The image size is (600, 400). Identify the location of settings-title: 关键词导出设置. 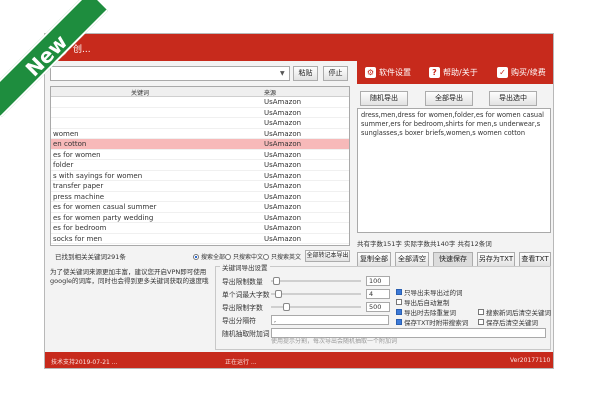
(245, 267).